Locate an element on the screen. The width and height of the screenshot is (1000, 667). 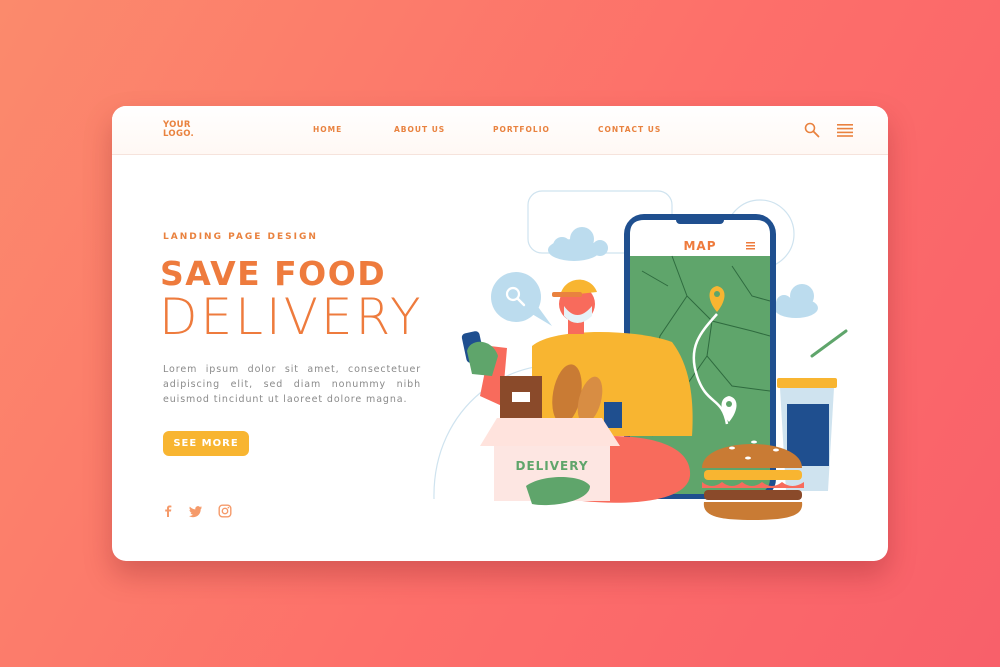
phone-menu-icon is located at coordinates (750, 246).